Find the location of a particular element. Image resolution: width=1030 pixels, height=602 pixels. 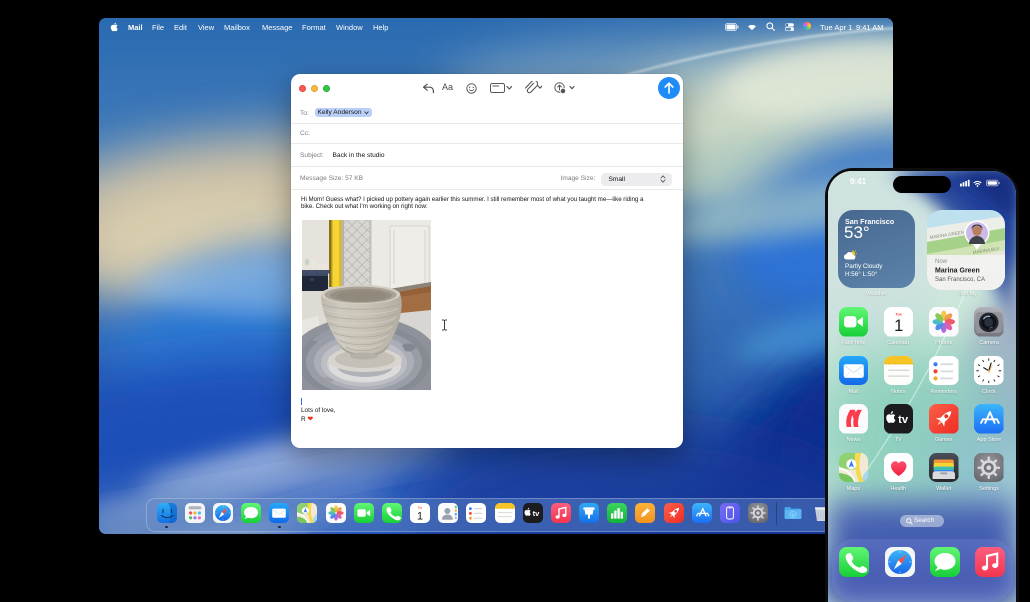

svg-text: San Francisco, CA is located at coordinates (960, 280).